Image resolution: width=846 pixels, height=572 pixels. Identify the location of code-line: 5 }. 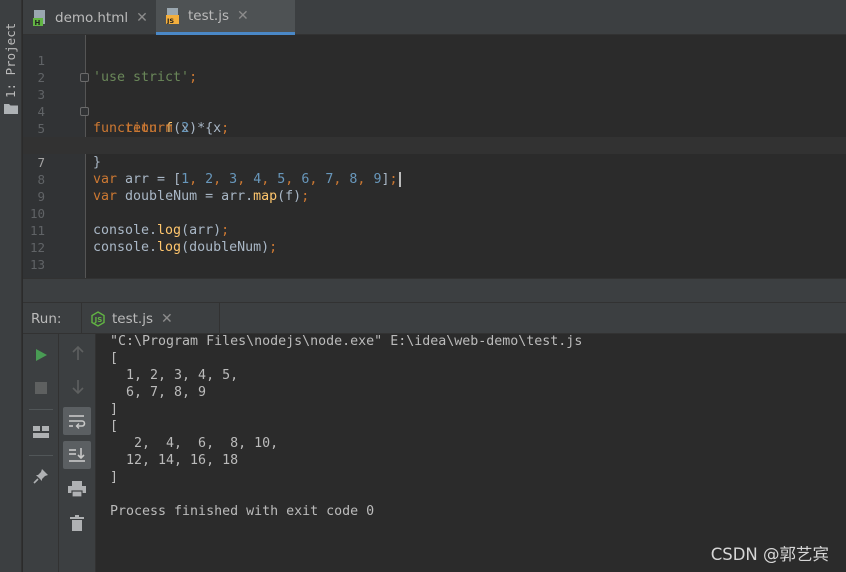
(434, 136).